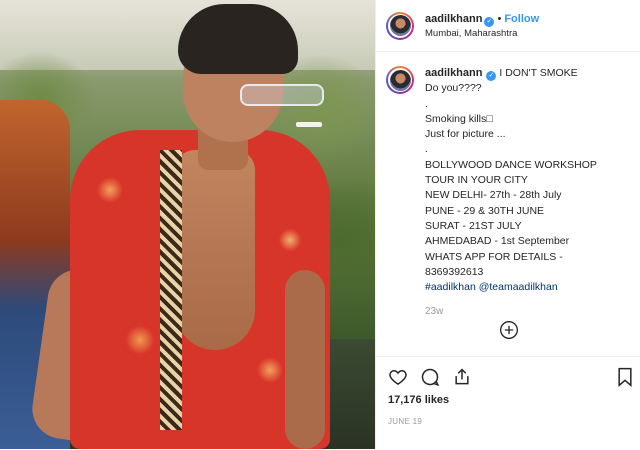  What do you see at coordinates (453, 19) in the screenshot?
I see `header-username: aadilkhann` at bounding box center [453, 19].